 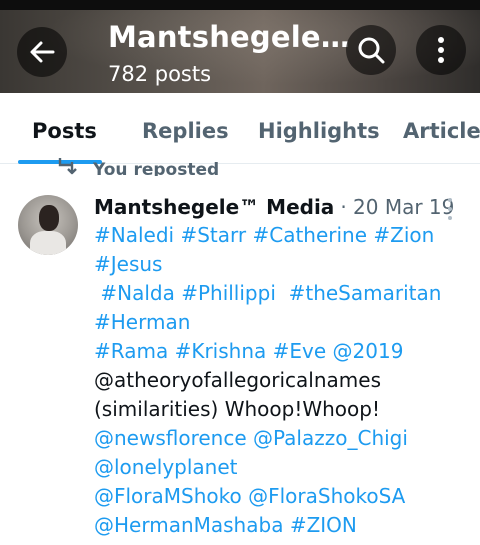 I want to click on post-text-line: @lonelyplanet, so click(x=279, y=467).